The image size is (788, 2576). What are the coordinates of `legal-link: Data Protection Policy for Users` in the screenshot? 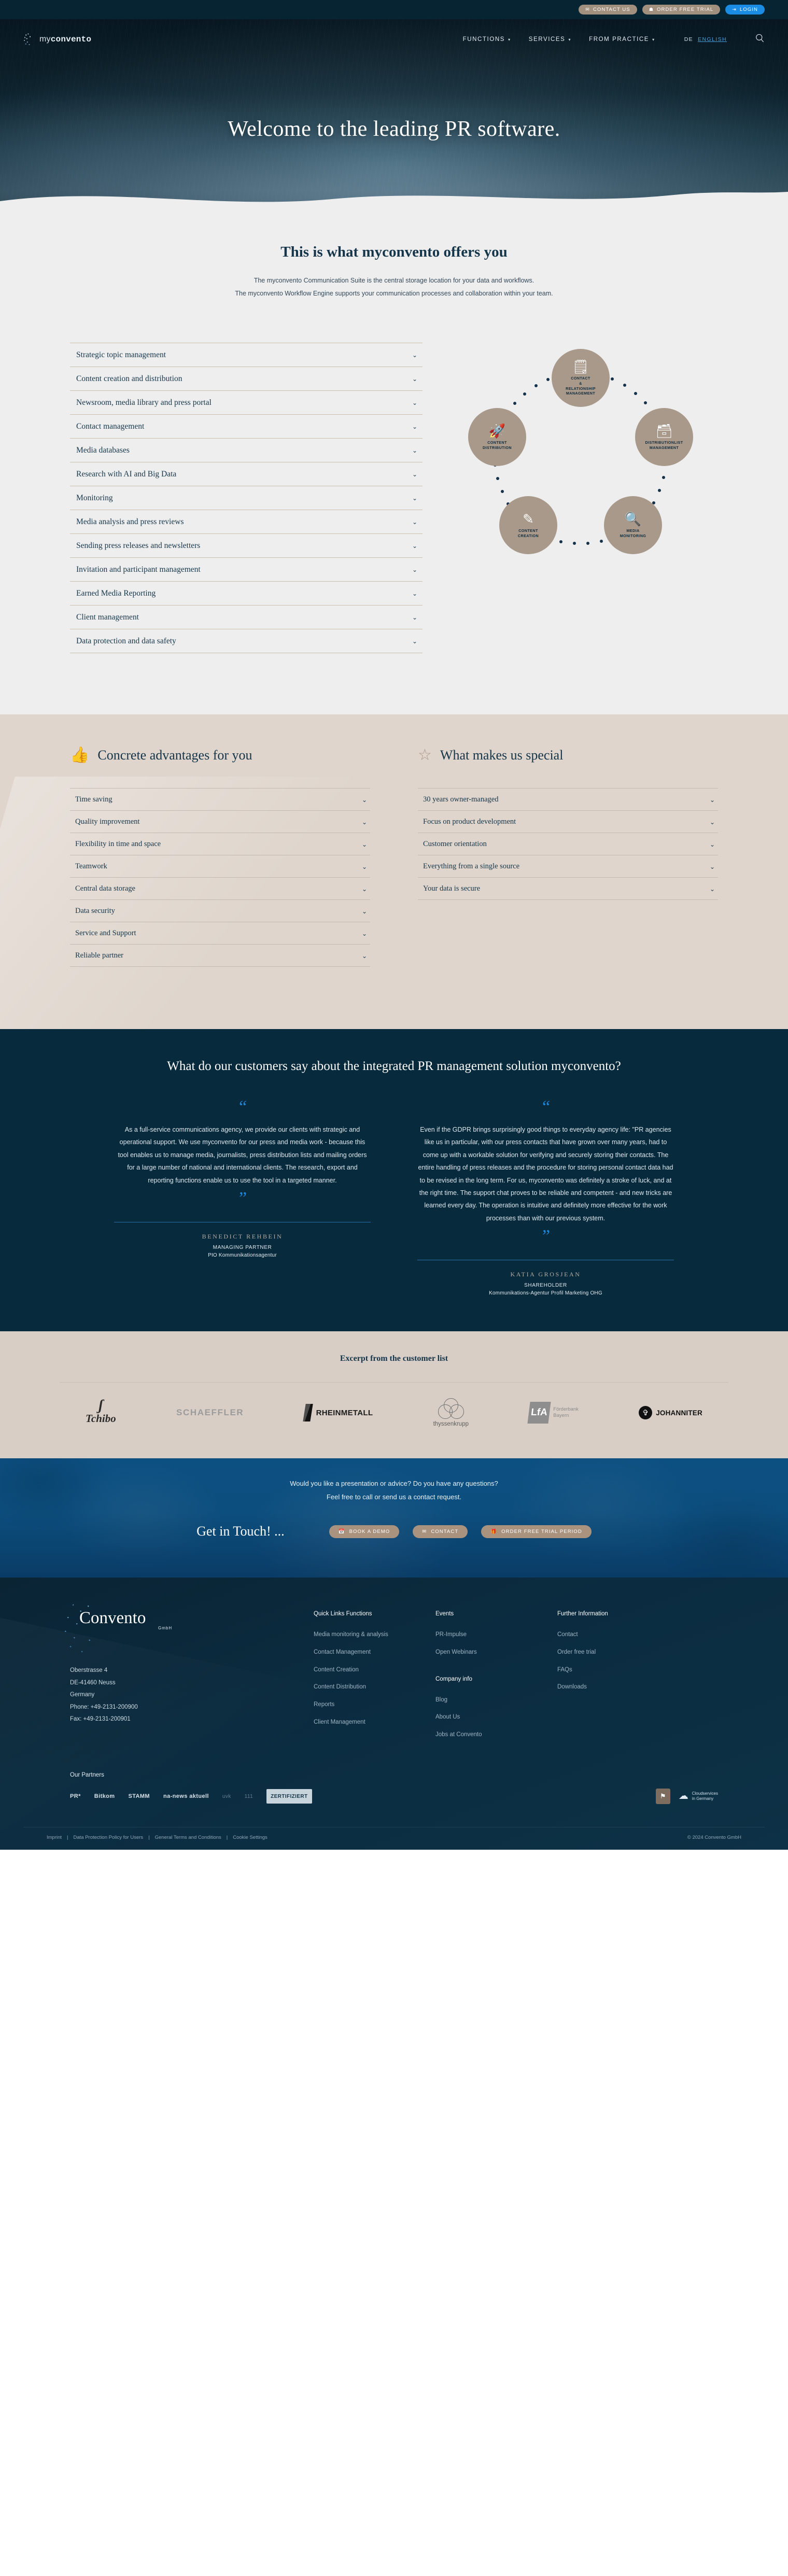 It's located at (109, 1837).